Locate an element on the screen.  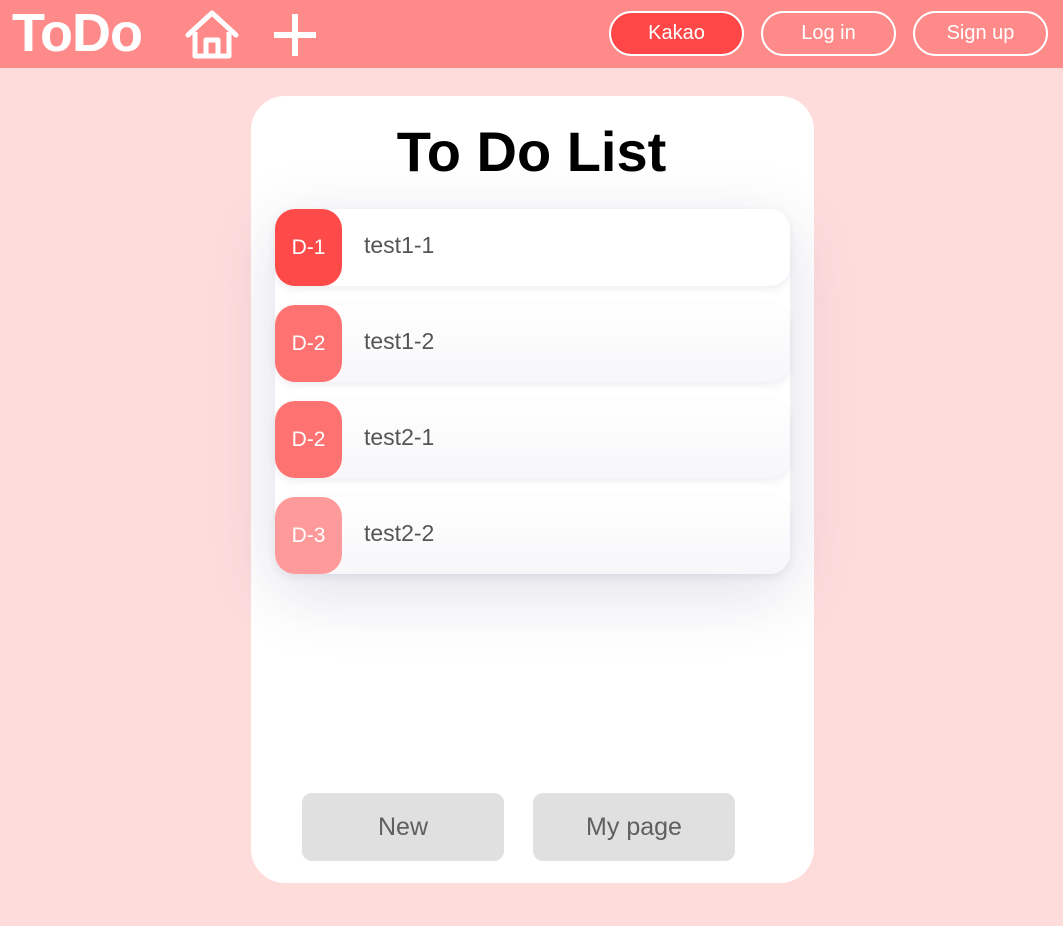
plus-icon is located at coordinates (295, 35).